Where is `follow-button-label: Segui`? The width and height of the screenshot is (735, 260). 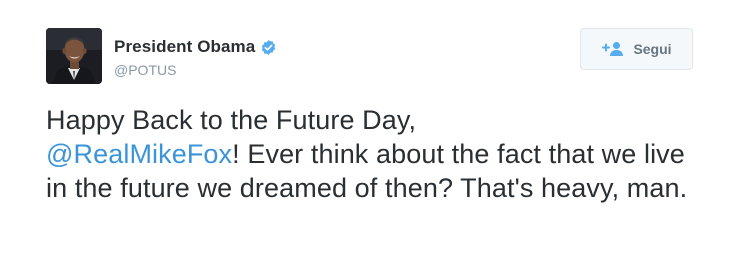
follow-button-label: Segui is located at coordinates (652, 49).